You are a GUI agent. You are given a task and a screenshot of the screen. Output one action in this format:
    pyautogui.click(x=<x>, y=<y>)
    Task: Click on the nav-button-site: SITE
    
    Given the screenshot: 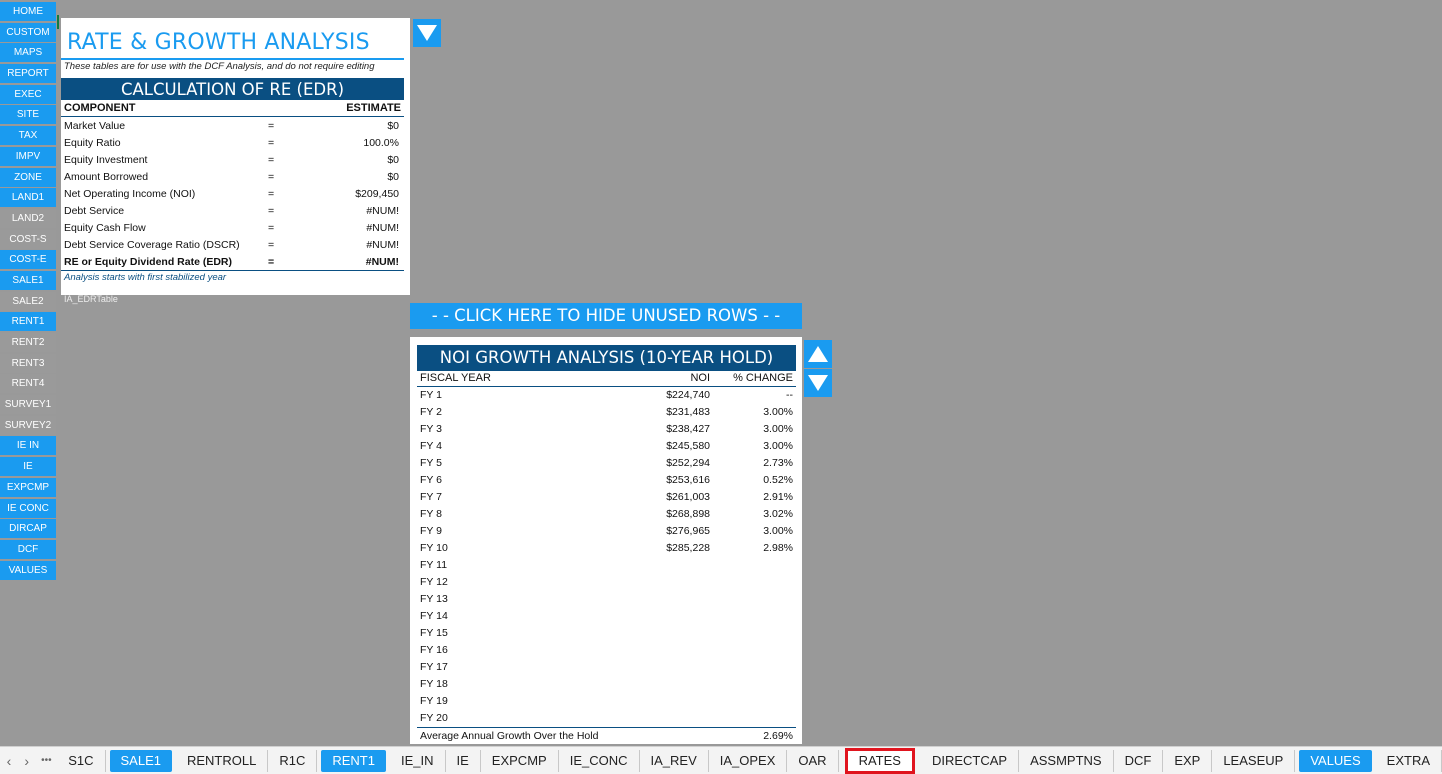 What is the action you would take?
    pyautogui.click(x=28, y=115)
    